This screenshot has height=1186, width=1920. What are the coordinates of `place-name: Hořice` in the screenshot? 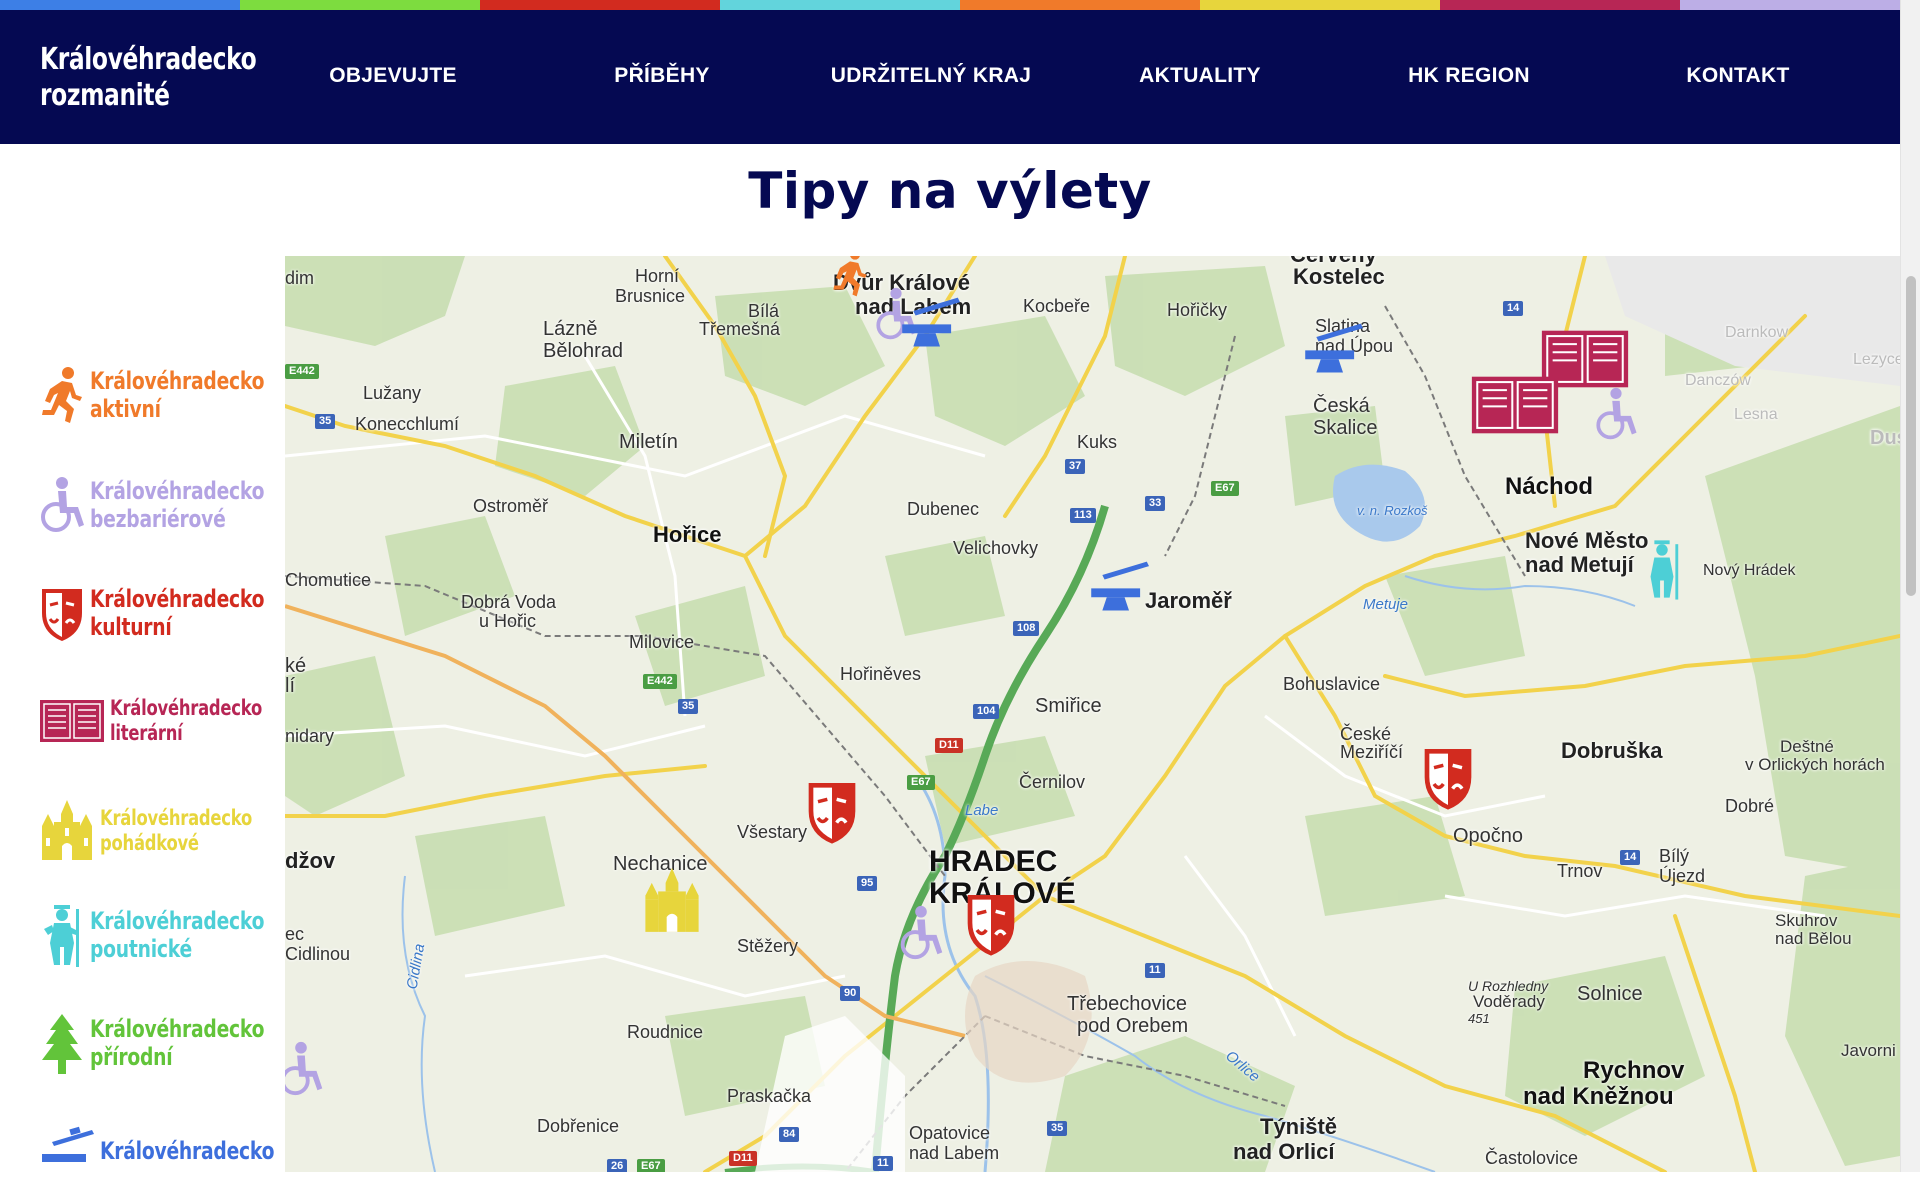 It's located at (687, 534).